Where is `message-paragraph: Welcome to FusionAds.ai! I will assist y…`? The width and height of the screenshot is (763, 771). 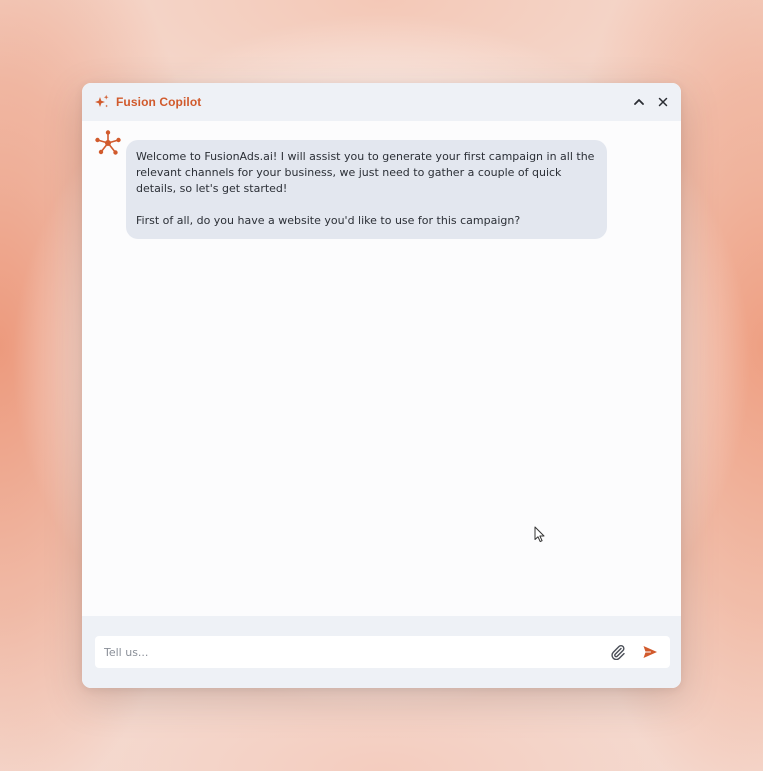 message-paragraph: Welcome to FusionAds.ai! I will assist y… is located at coordinates (365, 172).